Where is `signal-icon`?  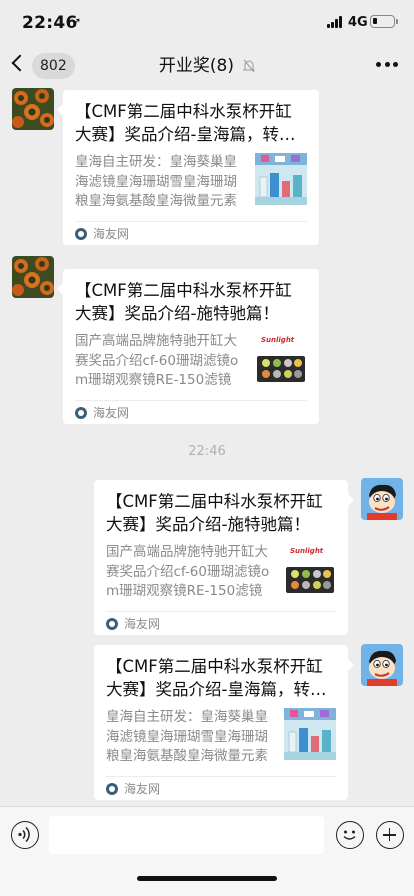
signal-icon is located at coordinates (336, 22).